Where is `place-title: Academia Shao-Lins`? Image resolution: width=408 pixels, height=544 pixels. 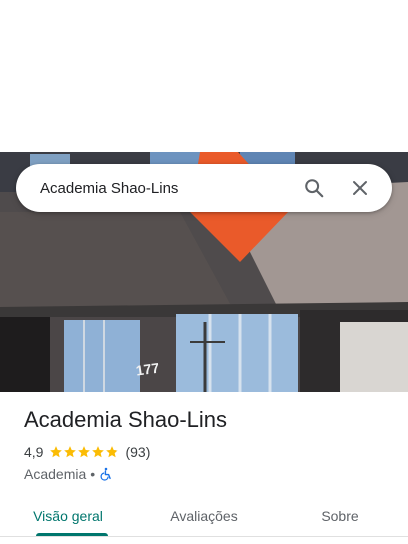 place-title: Academia Shao-Lins is located at coordinates (126, 419).